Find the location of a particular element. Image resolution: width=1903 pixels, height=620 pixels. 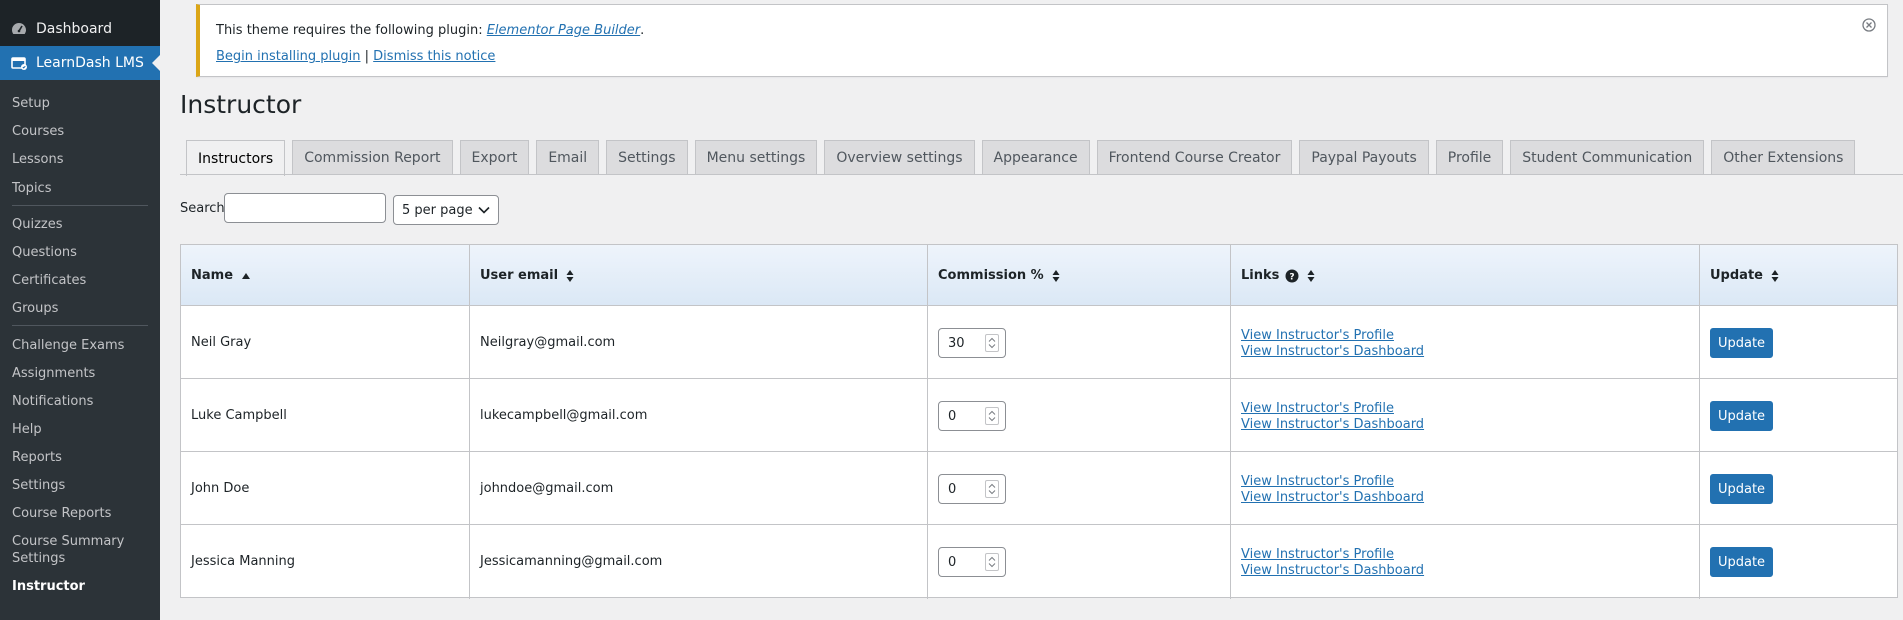

close-icon is located at coordinates (1869, 25).